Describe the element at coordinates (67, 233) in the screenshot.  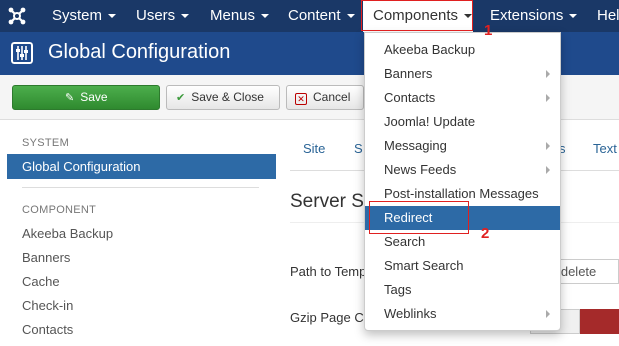
I see `sidebar-item-akeeba-backup: Akeeba Backup` at that location.